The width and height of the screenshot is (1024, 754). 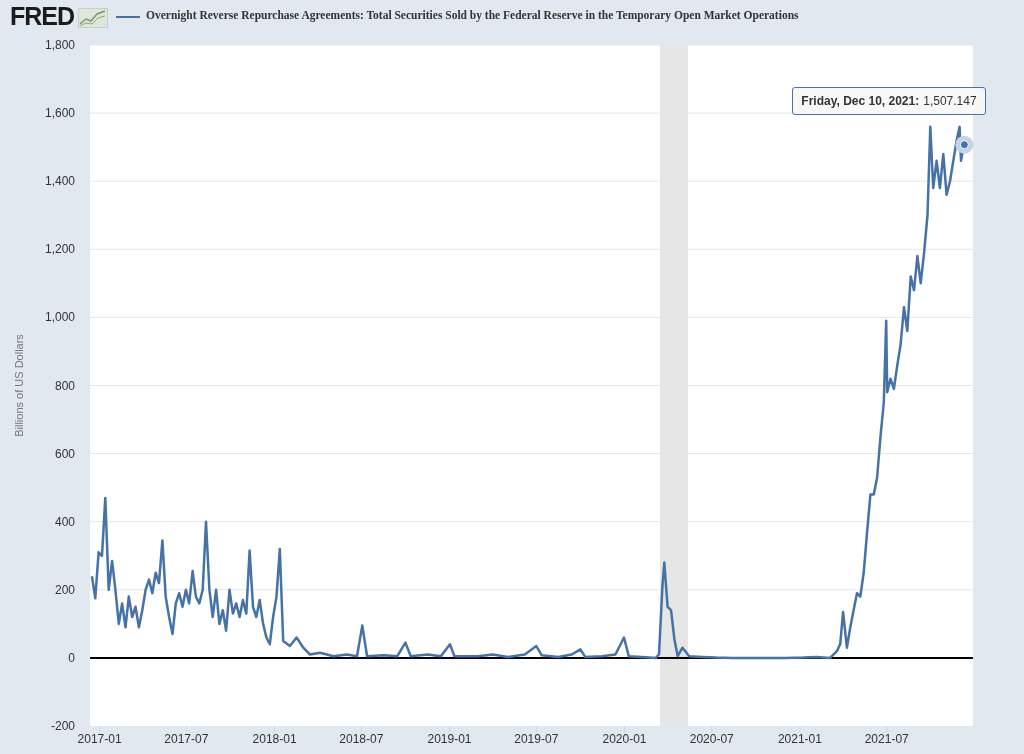 I want to click on x-axis-label: 2019-07, so click(x=536, y=739).